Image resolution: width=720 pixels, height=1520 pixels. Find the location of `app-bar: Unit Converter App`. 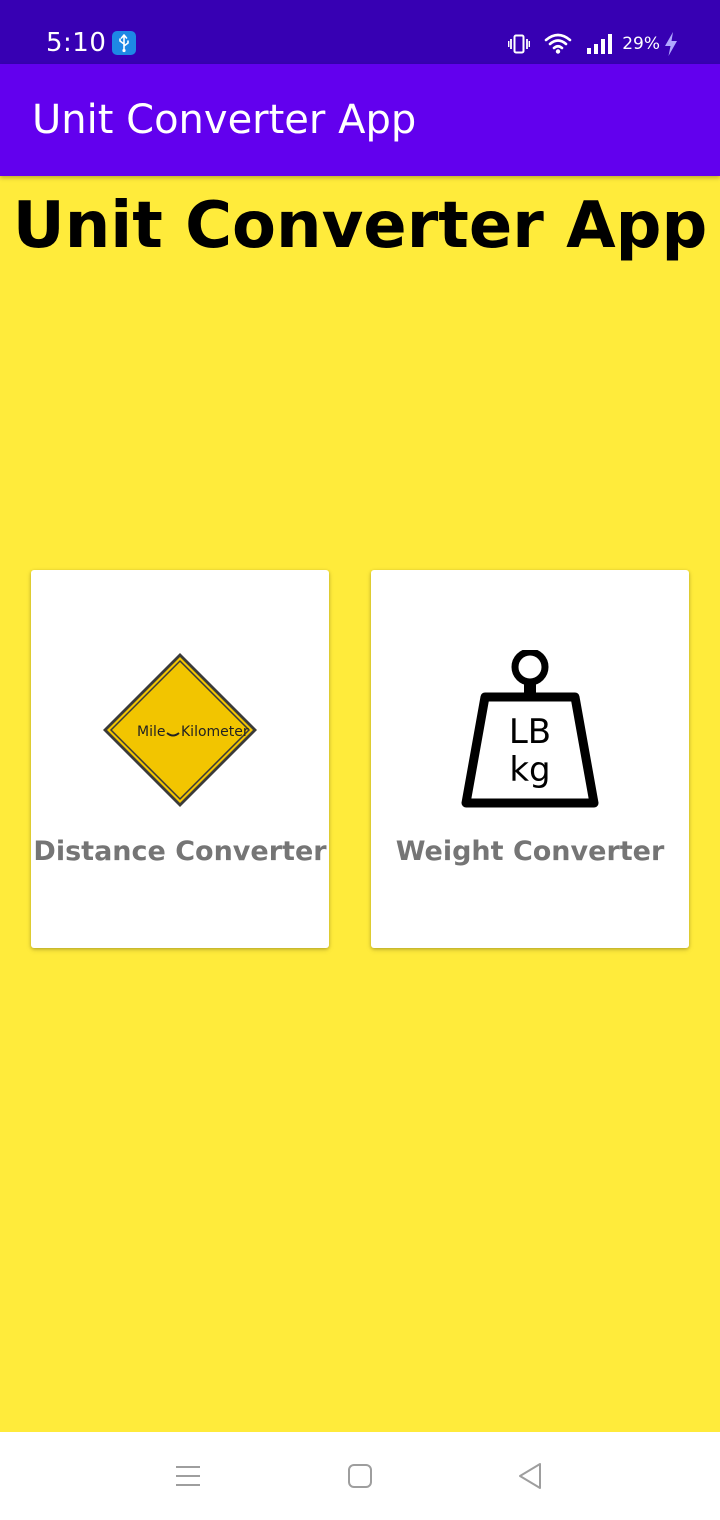

app-bar: Unit Converter App is located at coordinates (360, 120).